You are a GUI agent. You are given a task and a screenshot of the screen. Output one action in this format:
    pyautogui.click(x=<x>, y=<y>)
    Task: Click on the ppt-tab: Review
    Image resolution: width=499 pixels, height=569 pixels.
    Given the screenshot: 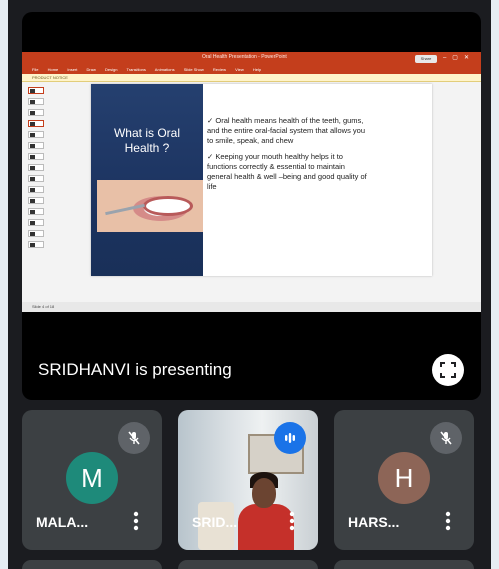 What is the action you would take?
    pyautogui.click(x=219, y=69)
    